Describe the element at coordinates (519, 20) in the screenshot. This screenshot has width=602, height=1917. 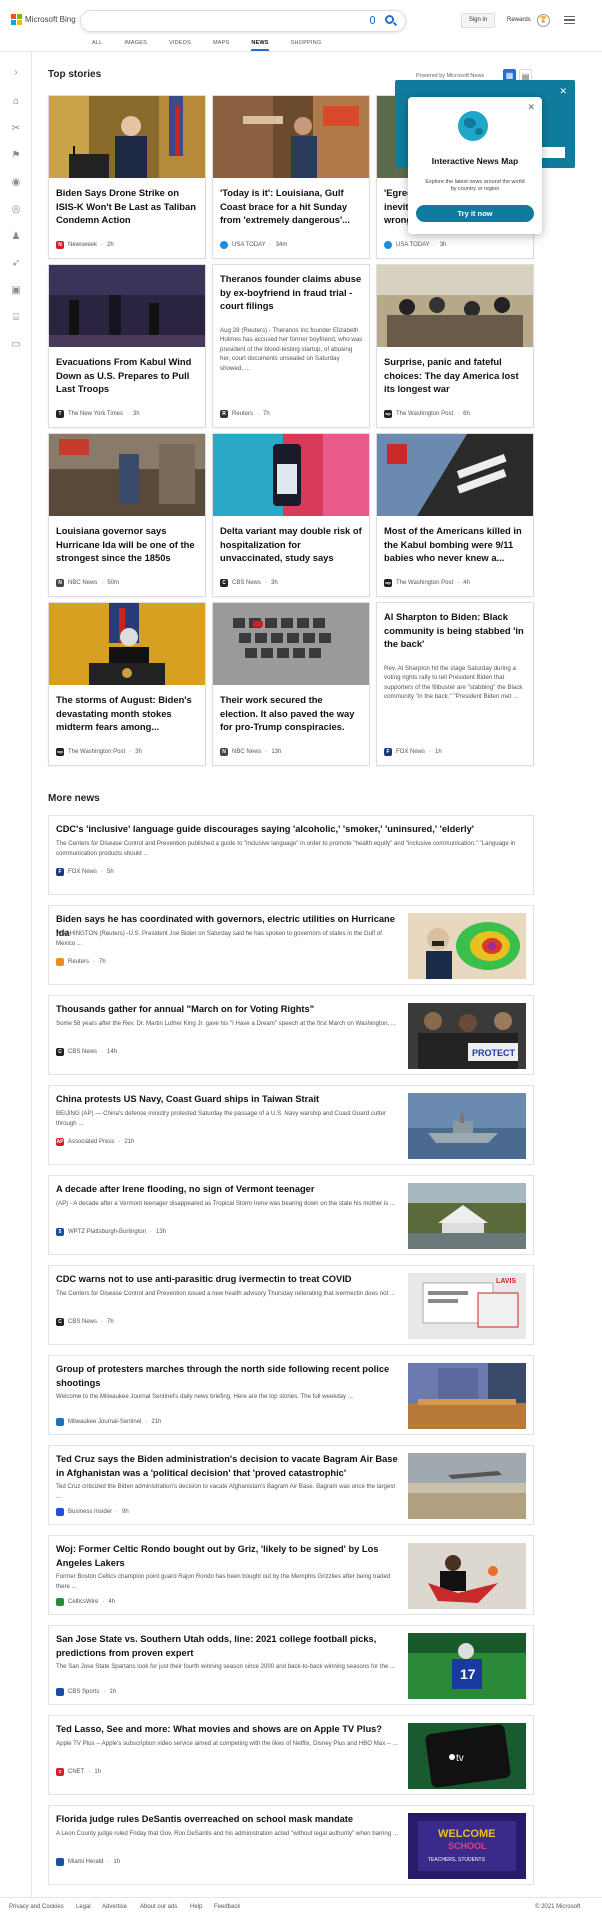
I see `rewards-link: Rewards` at that location.